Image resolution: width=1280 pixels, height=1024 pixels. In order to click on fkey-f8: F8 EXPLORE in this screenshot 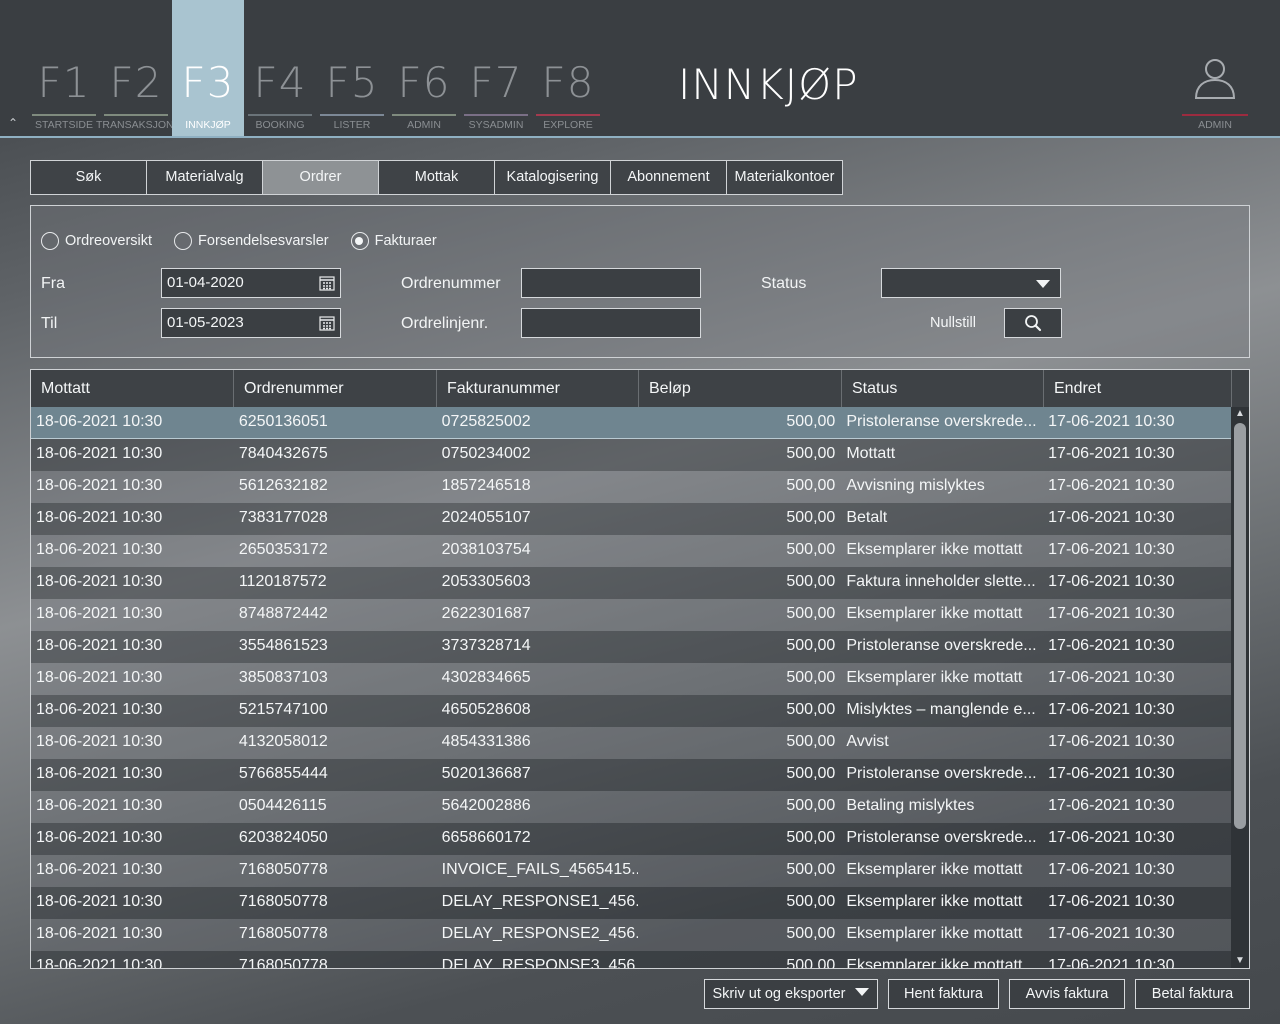, I will do `click(568, 68)`.